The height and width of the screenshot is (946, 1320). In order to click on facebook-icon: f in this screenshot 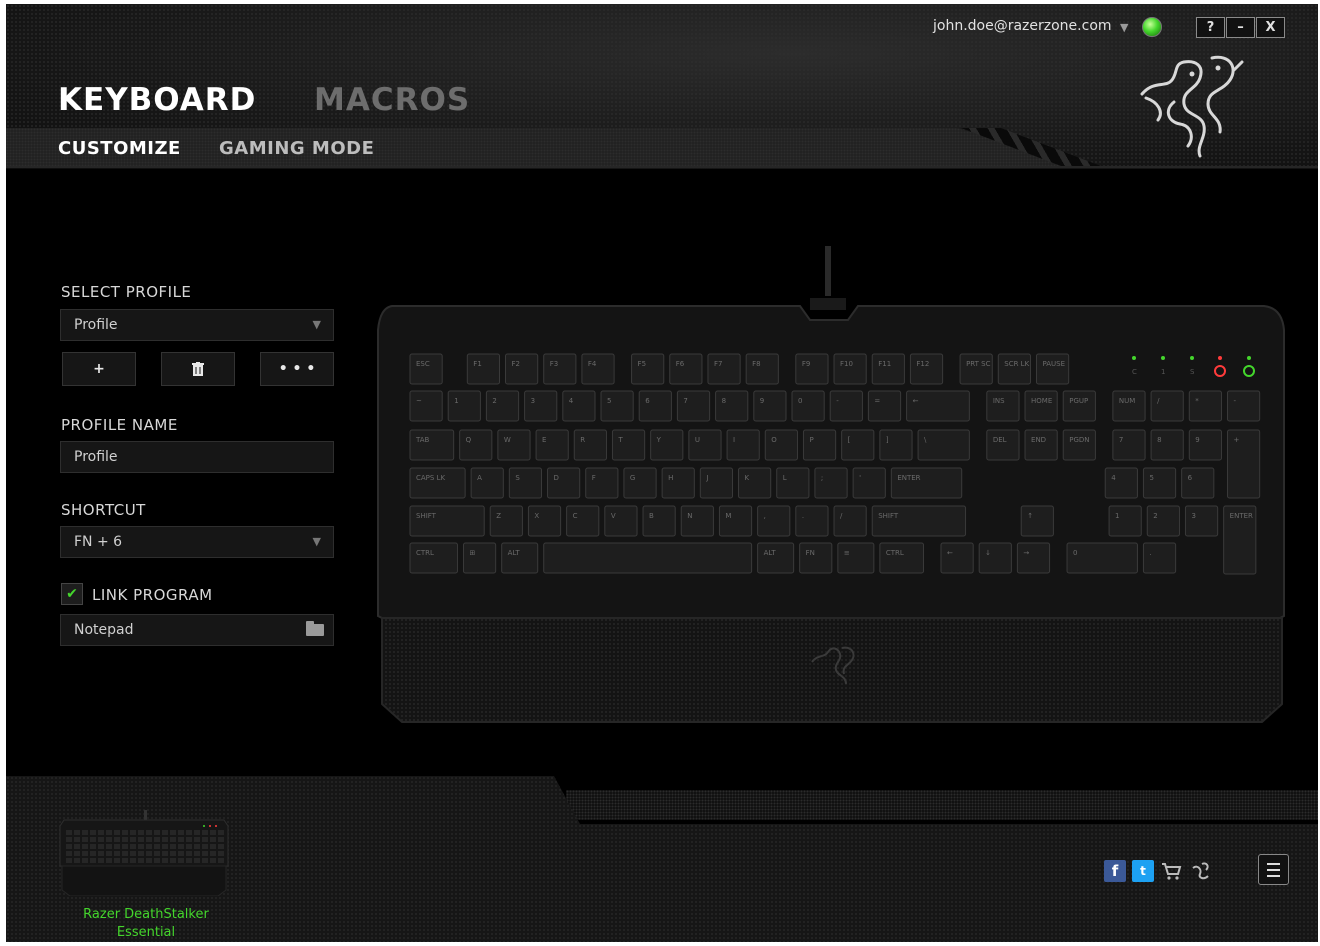, I will do `click(1115, 871)`.